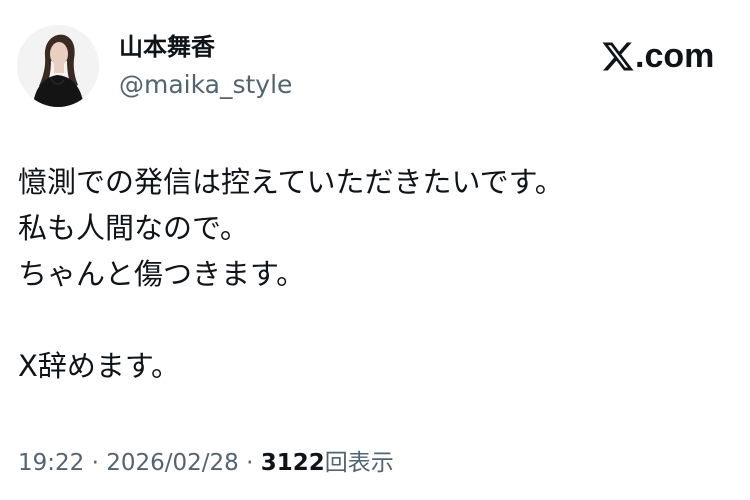 The height and width of the screenshot is (500, 750). What do you see at coordinates (133, 228) in the screenshot?
I see `tweet-line: 私も人間なので。` at bounding box center [133, 228].